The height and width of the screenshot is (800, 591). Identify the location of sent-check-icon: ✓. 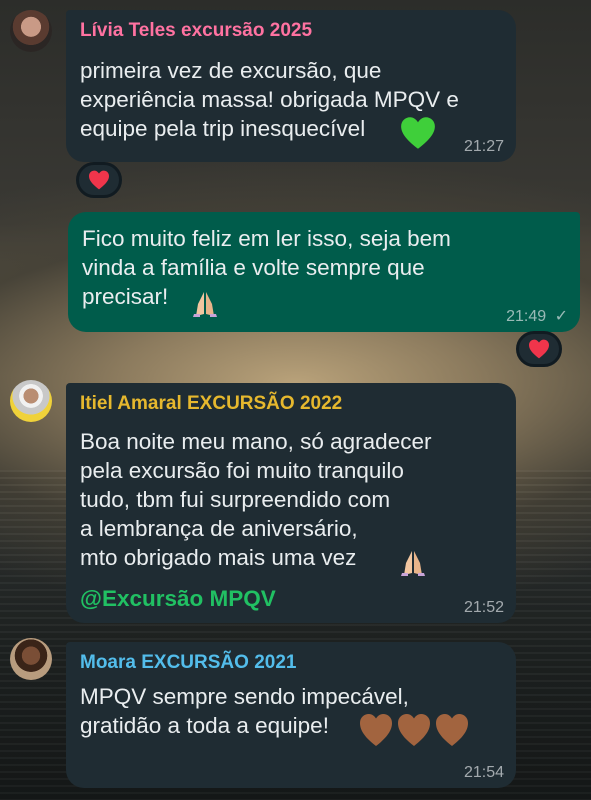
(561, 316).